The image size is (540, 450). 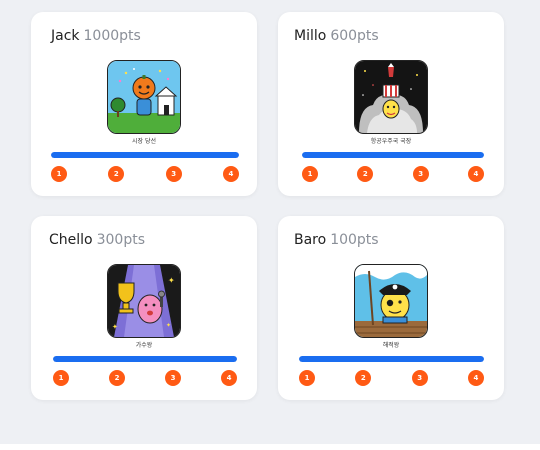 I want to click on user-points: 100pts, so click(x=354, y=240).